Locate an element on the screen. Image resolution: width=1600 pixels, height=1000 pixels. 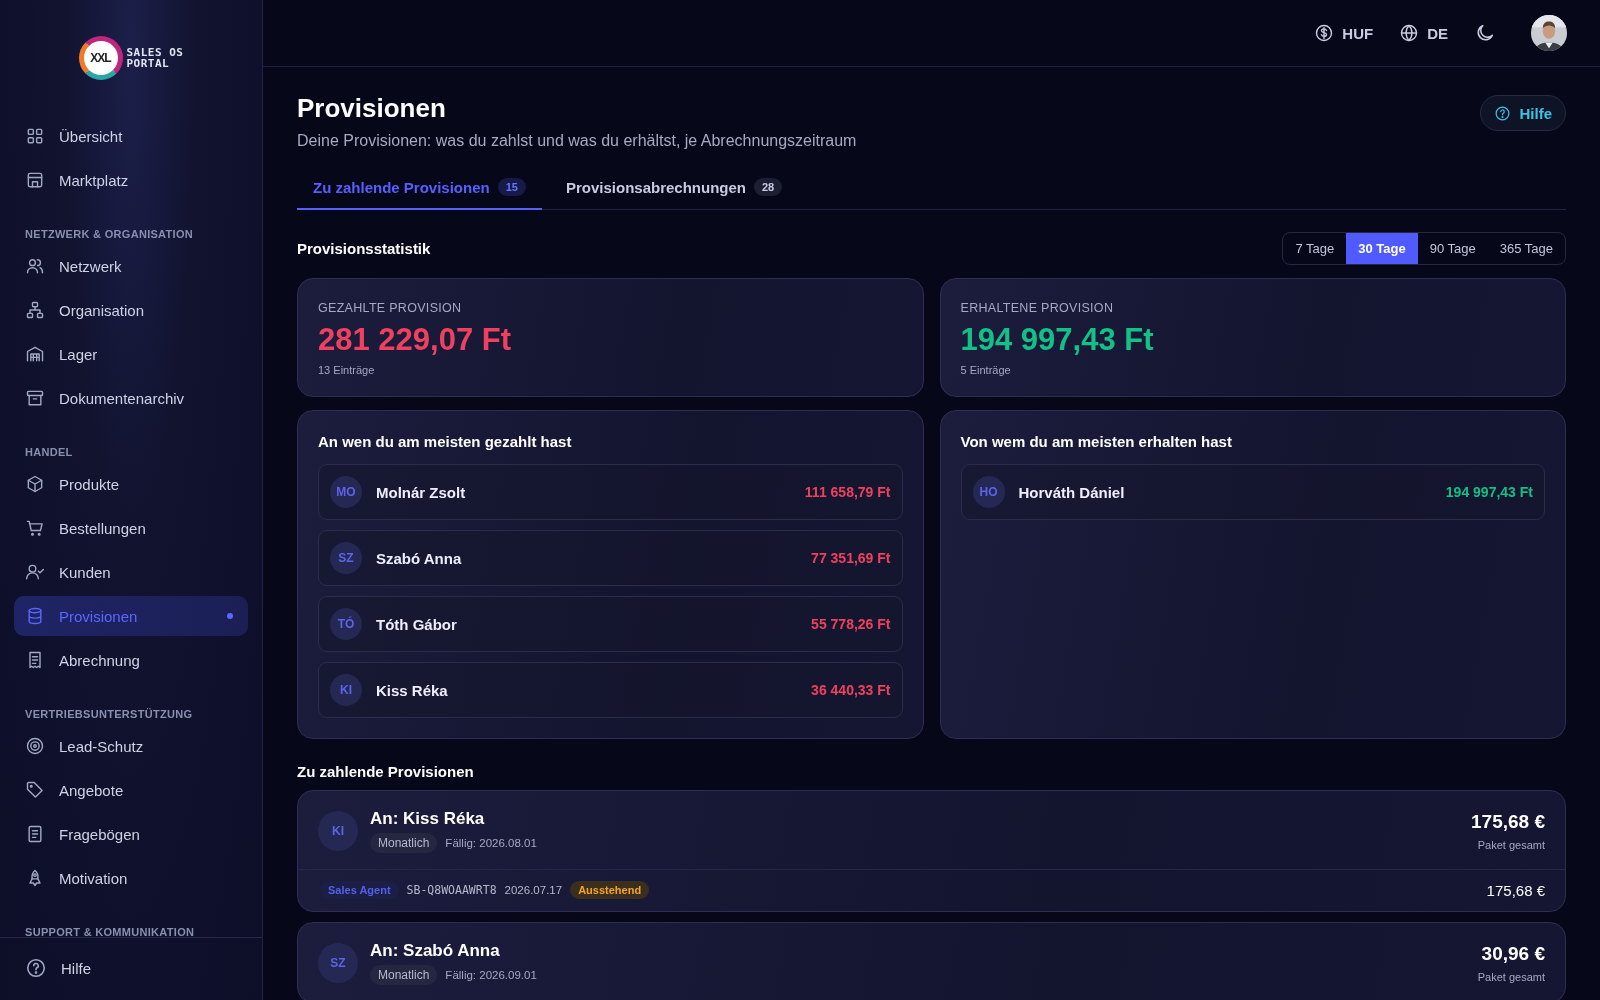
entry-count: 5 Einträge is located at coordinates (986, 370).